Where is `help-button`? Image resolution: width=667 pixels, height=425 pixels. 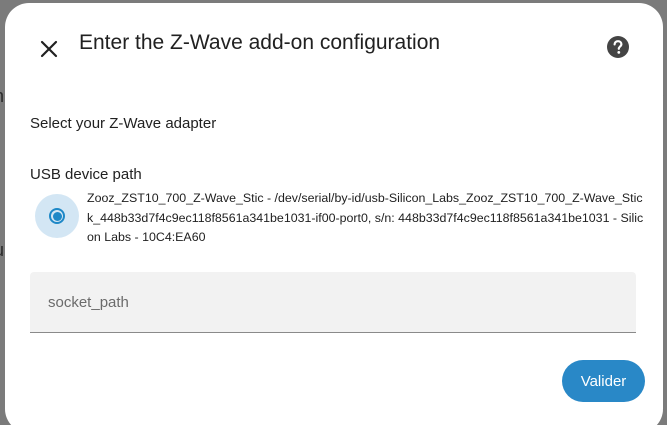 help-button is located at coordinates (618, 47).